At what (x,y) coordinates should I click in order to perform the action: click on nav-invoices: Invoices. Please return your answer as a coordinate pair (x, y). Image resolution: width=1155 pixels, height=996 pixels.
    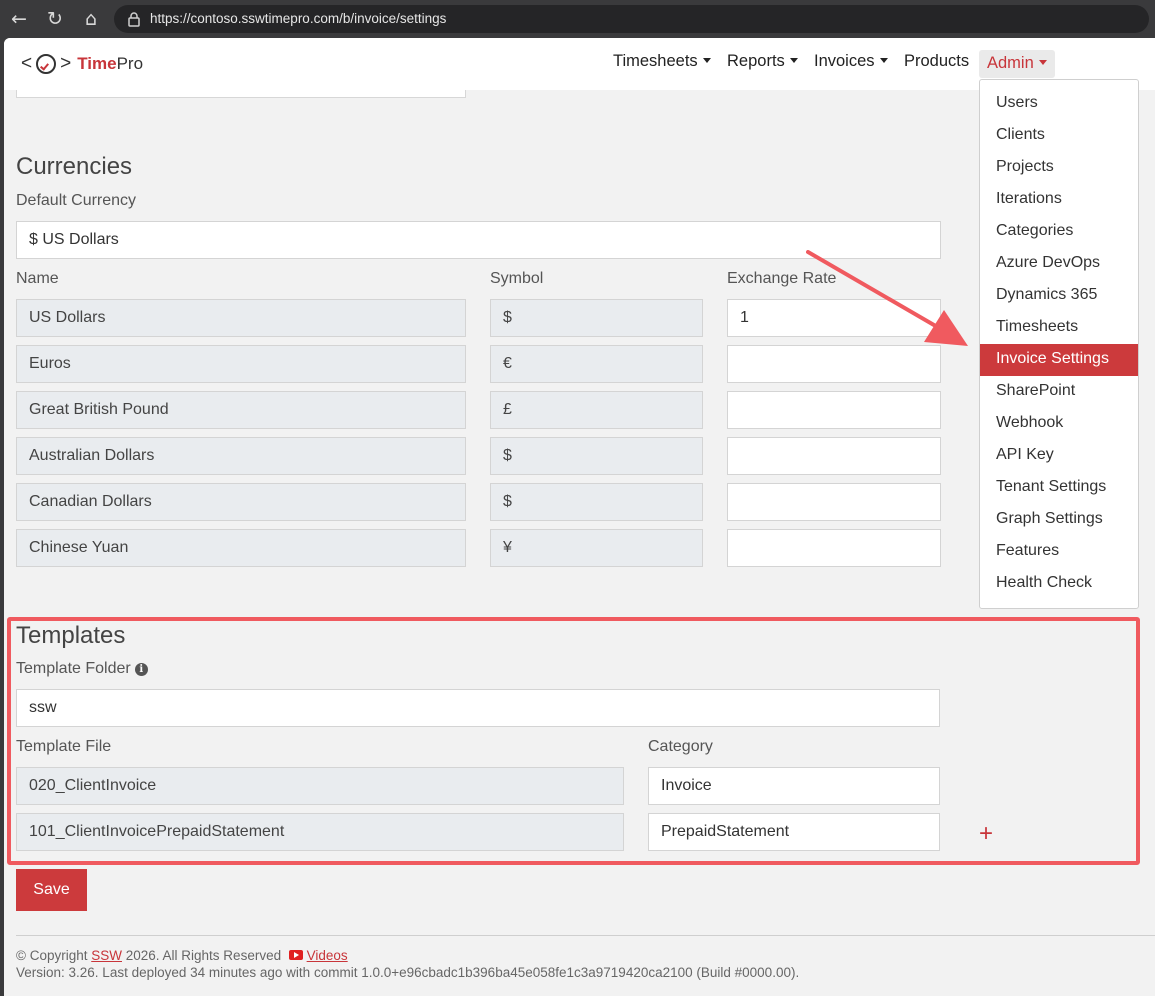
    Looking at the image, I should click on (851, 61).